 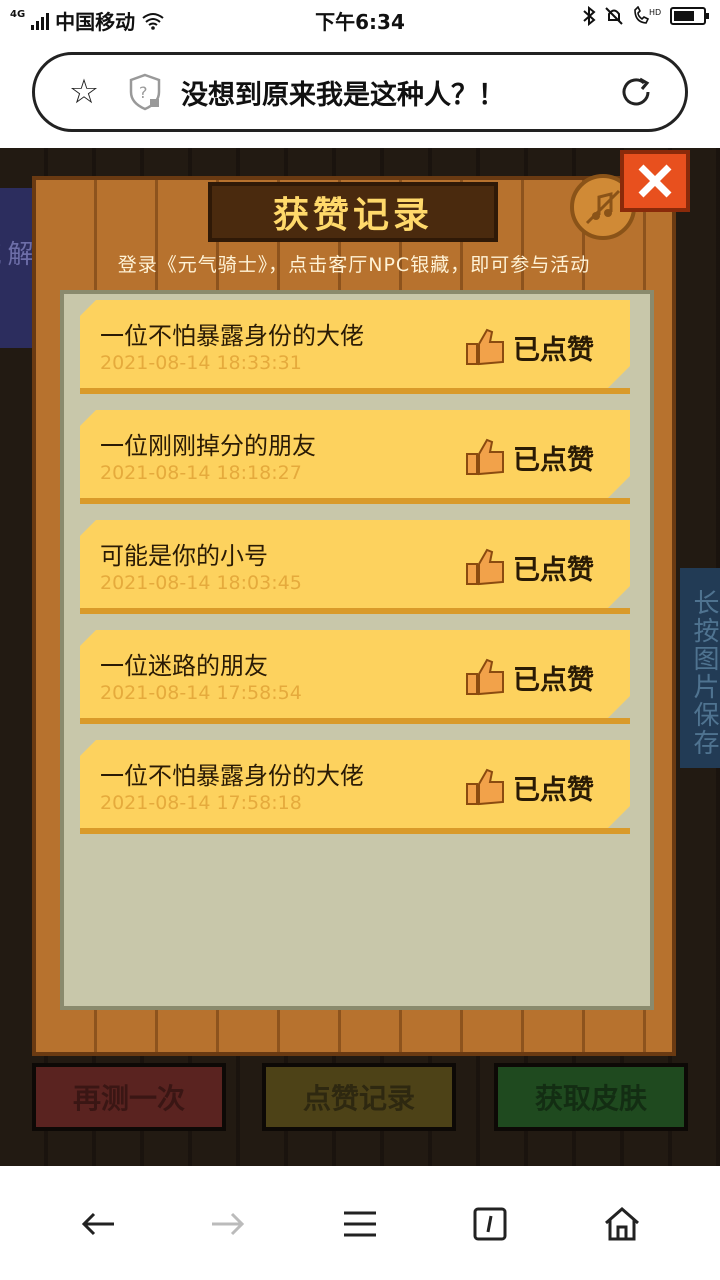 What do you see at coordinates (360, 19) in the screenshot?
I see `status-bar: 4G 中国移动 下午6:34 HD` at bounding box center [360, 19].